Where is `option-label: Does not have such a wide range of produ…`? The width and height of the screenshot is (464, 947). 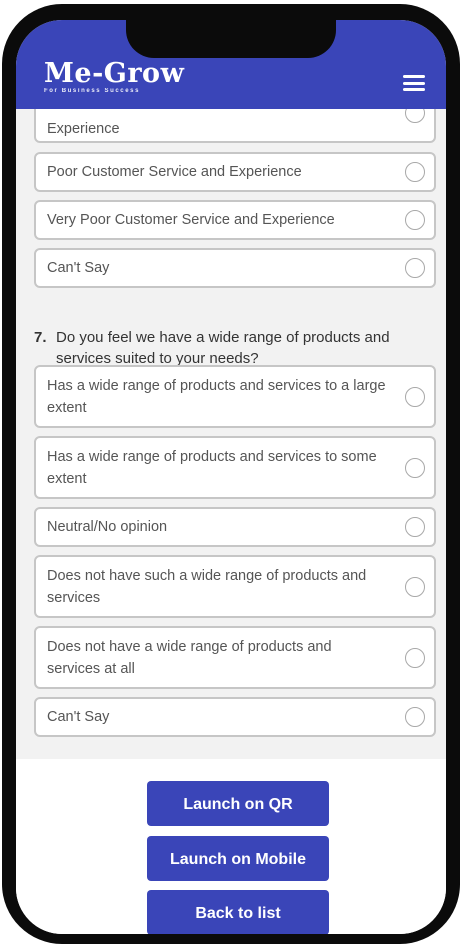
option-label: Does not have such a wide range of produ… is located at coordinates (207, 586).